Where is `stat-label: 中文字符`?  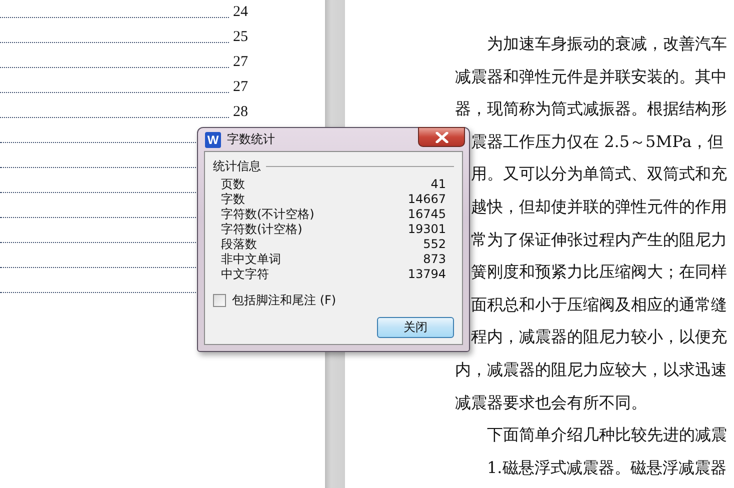 stat-label: 中文字符 is located at coordinates (245, 274).